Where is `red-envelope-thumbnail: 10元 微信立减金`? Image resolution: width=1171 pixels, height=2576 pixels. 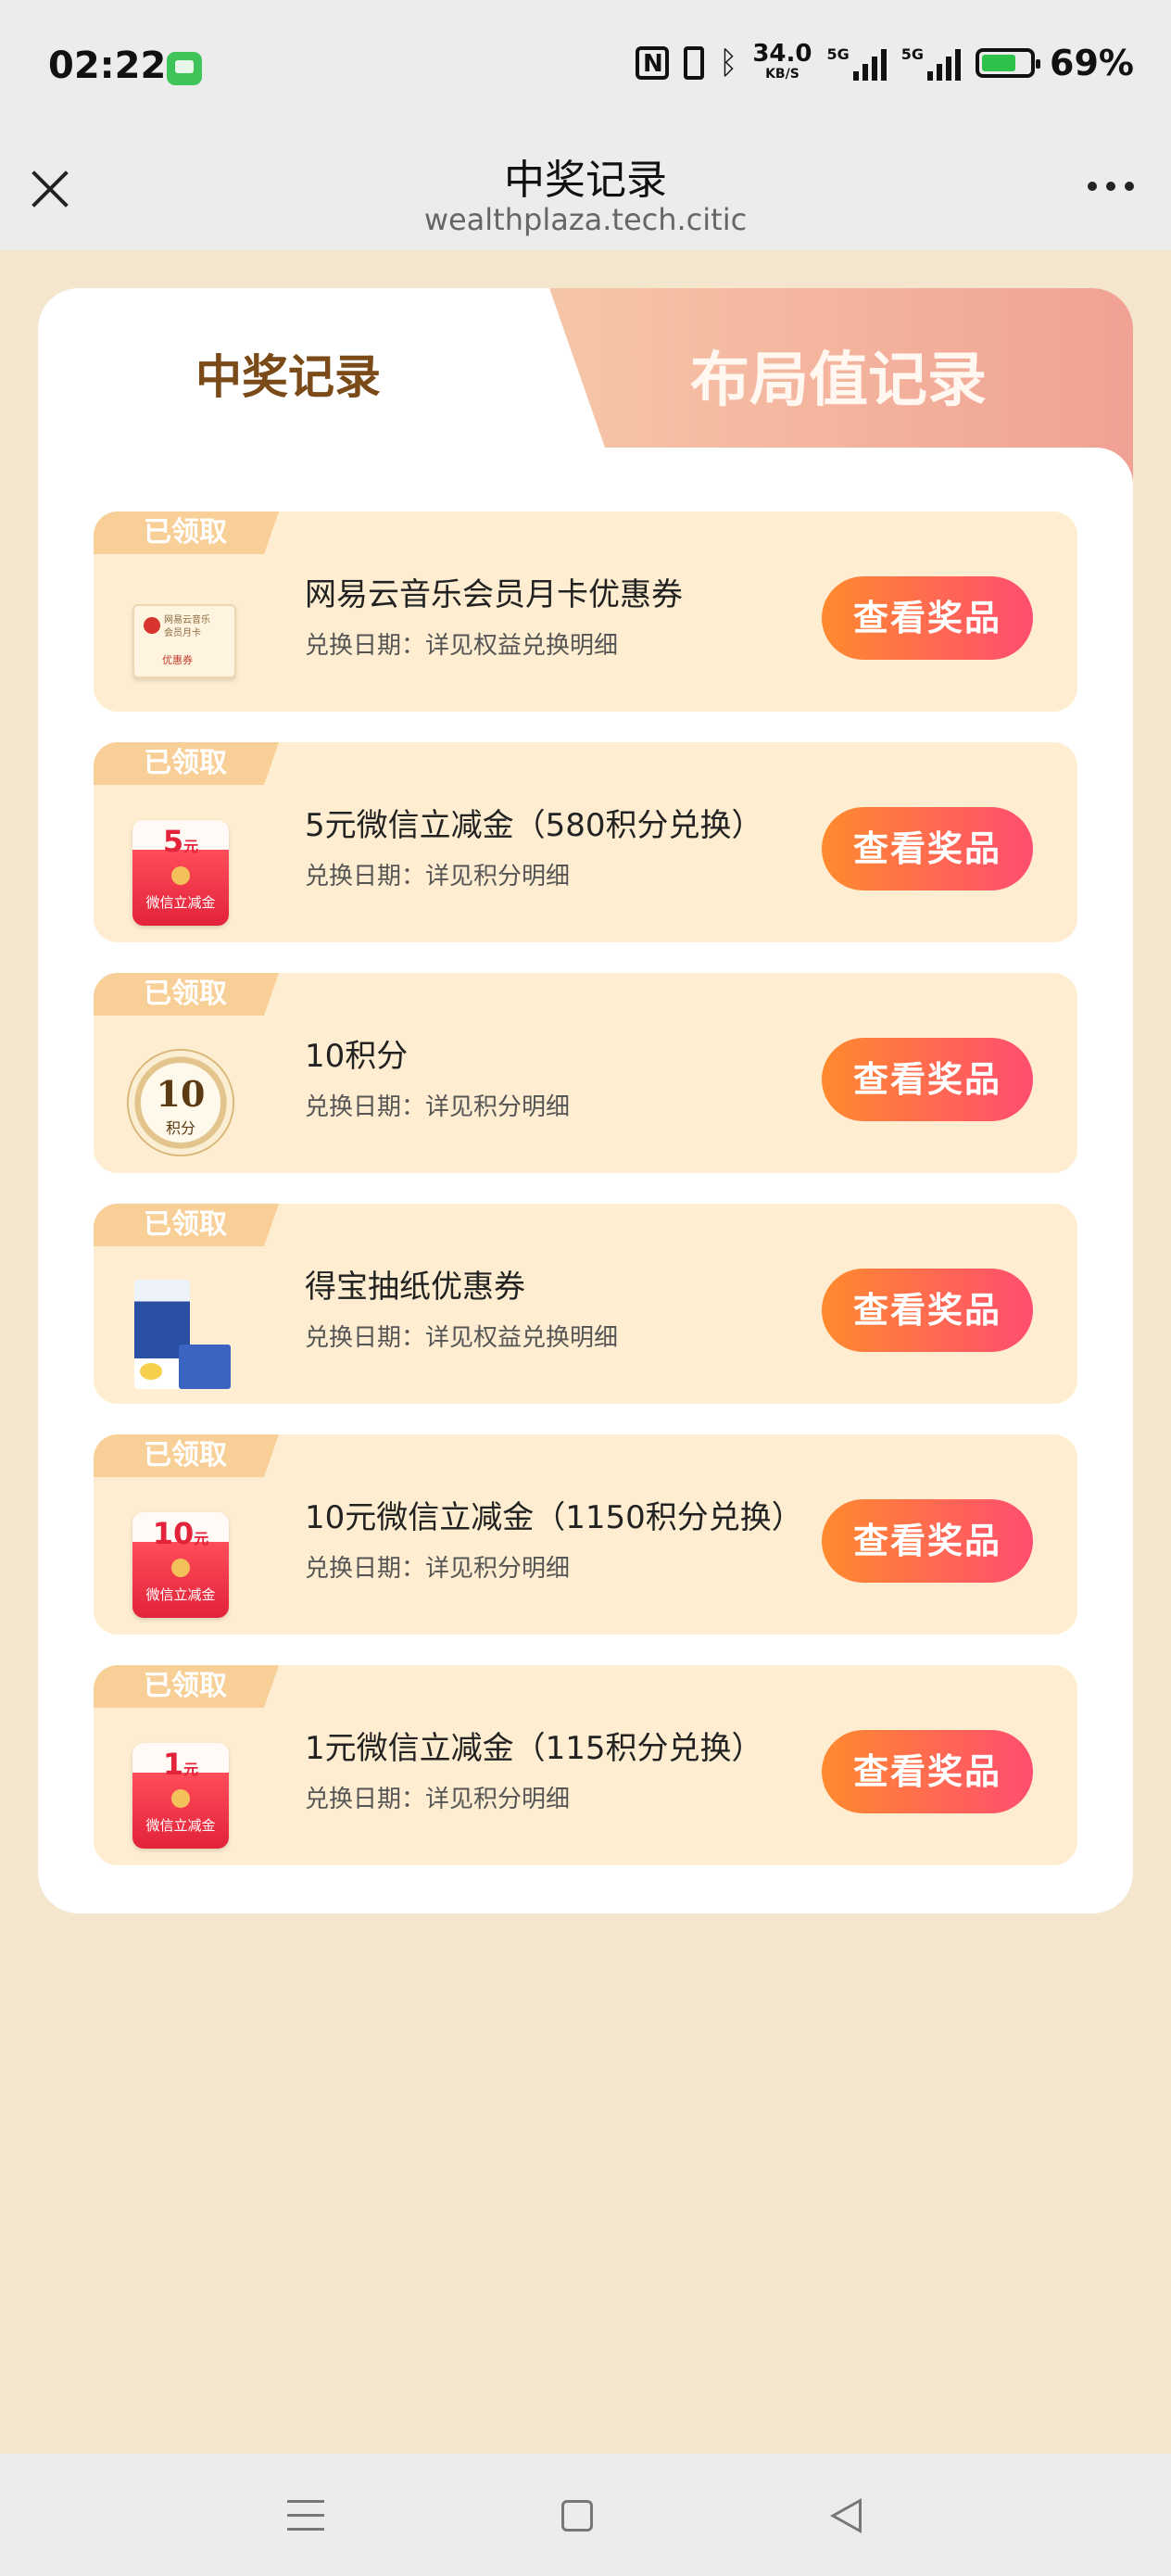 red-envelope-thumbnail: 10元 微信立减金 is located at coordinates (183, 1566).